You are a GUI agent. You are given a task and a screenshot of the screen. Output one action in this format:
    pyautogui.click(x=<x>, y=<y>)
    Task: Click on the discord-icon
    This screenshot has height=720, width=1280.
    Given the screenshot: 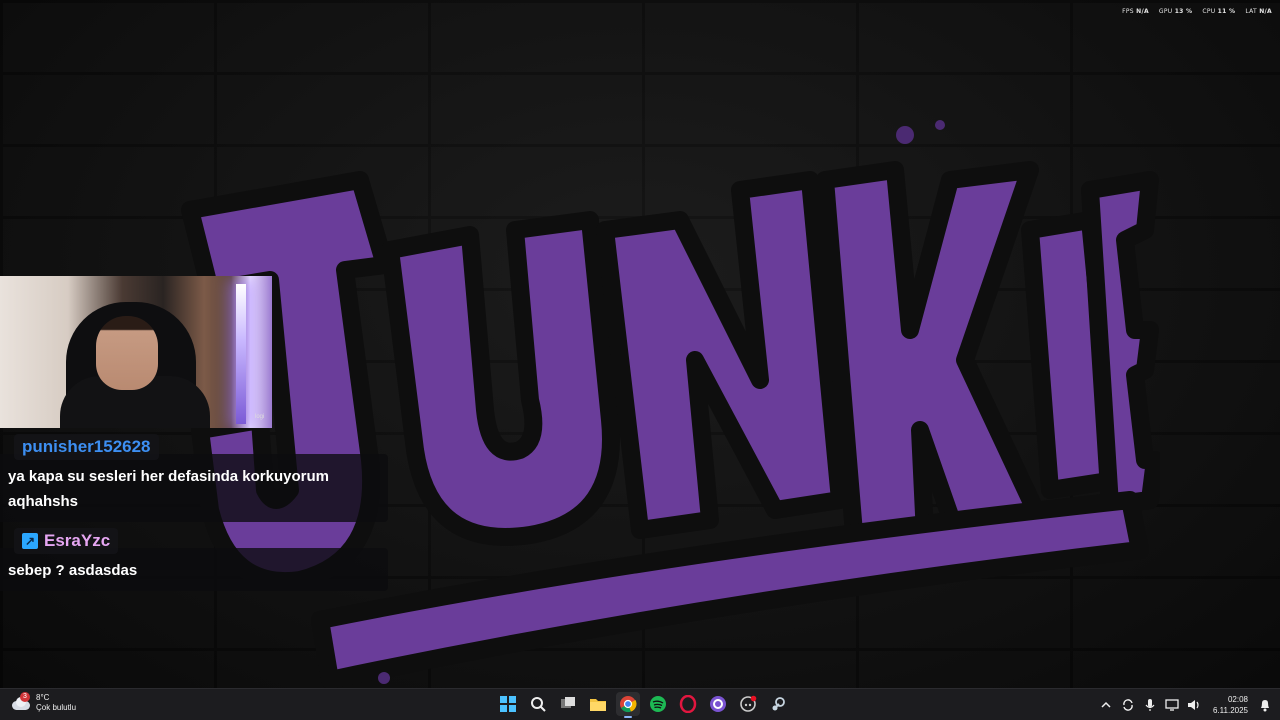 What is the action you would take?
    pyautogui.click(x=748, y=703)
    